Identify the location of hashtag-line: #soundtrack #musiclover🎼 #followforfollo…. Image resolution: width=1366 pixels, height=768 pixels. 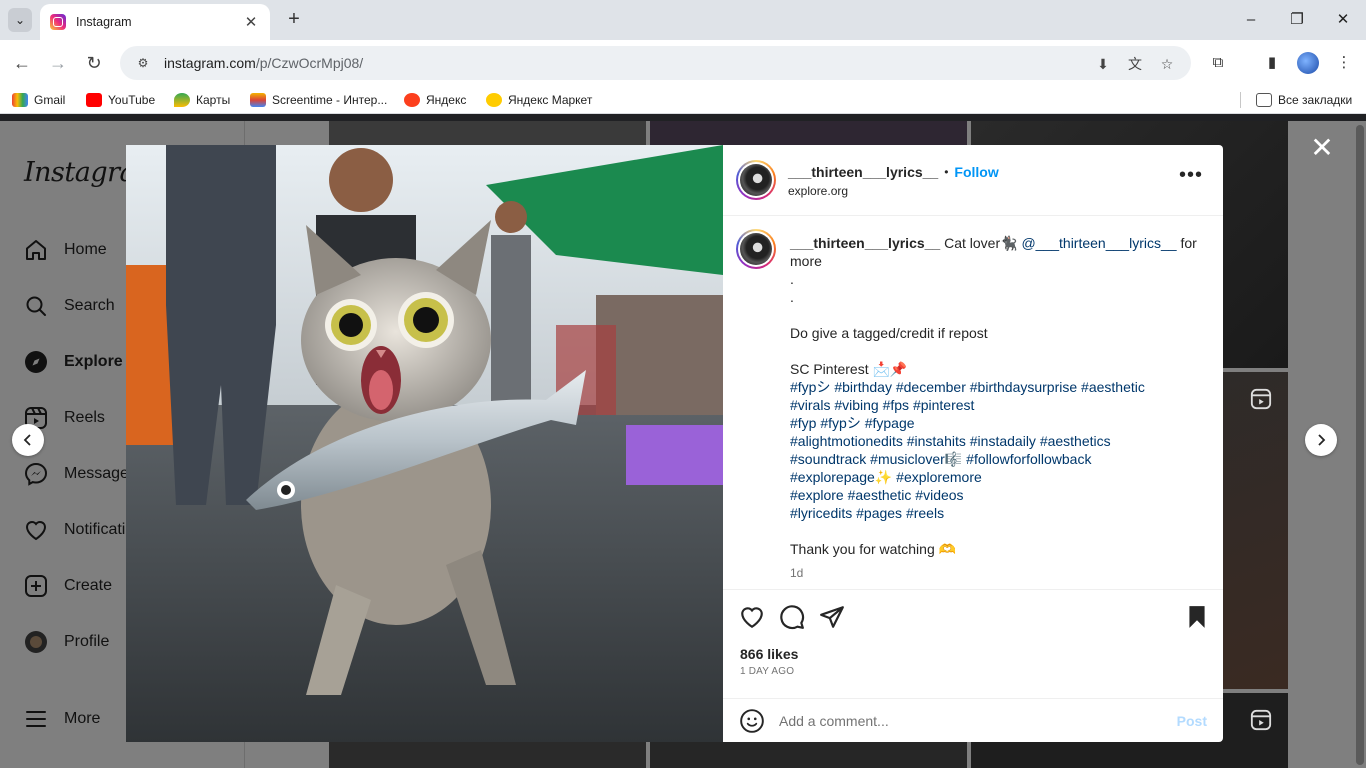
(995, 459).